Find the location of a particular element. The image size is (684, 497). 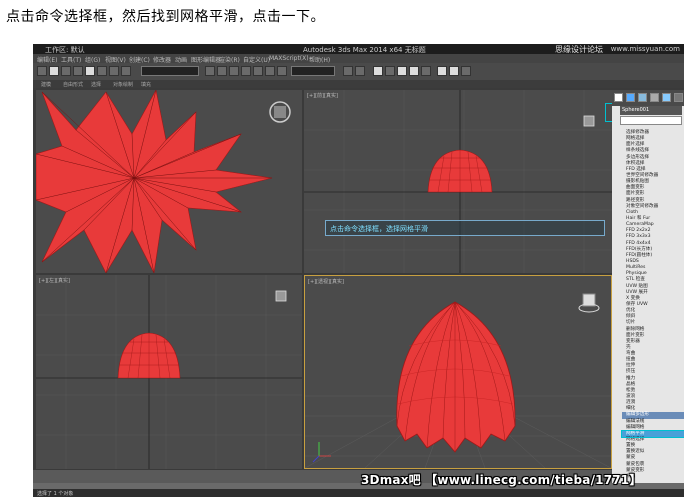

material-editor-icon is located at coordinates (426, 71).